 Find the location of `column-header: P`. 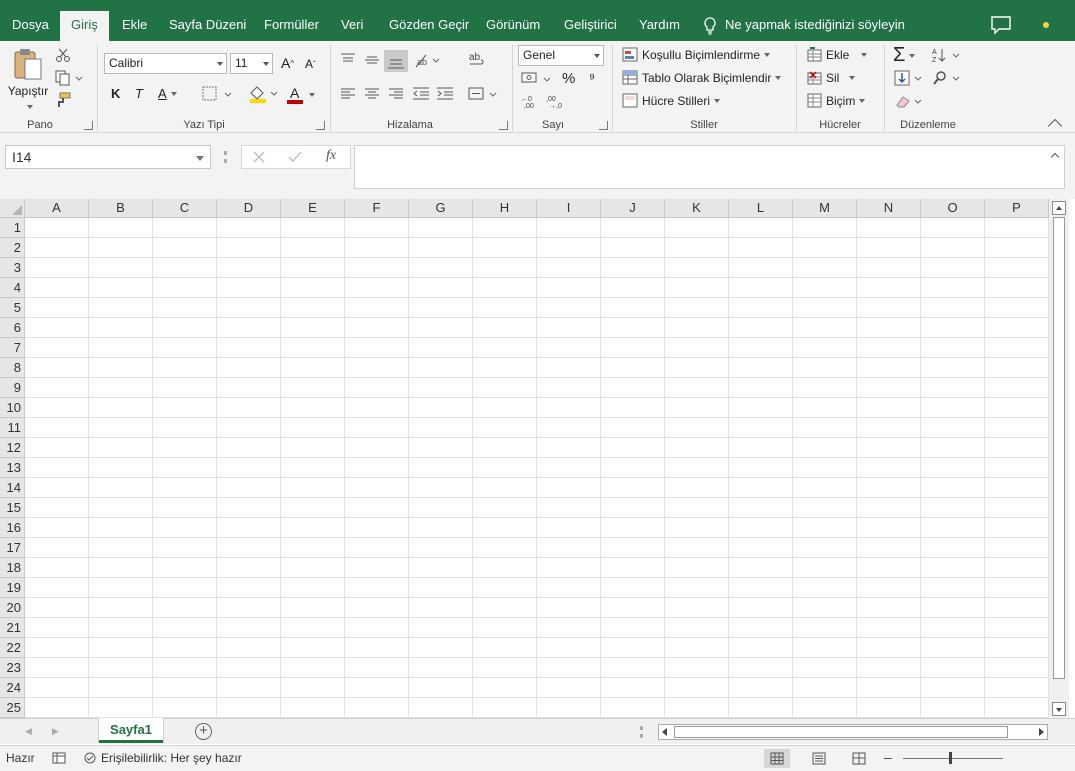

column-header: P is located at coordinates (1017, 208).